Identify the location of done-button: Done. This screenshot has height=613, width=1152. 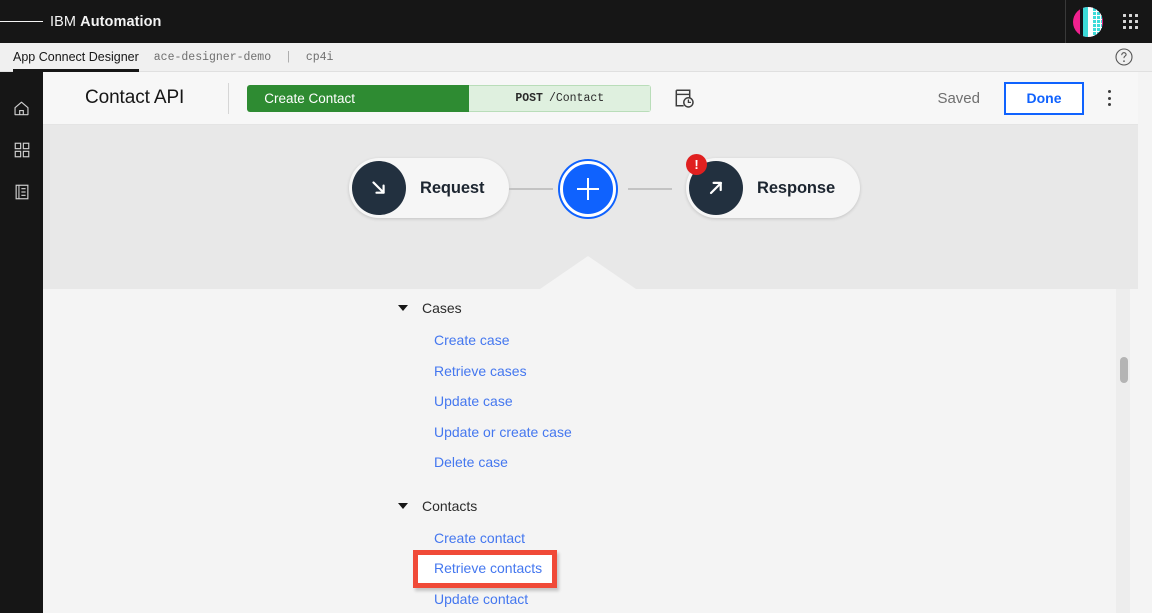
(1044, 98).